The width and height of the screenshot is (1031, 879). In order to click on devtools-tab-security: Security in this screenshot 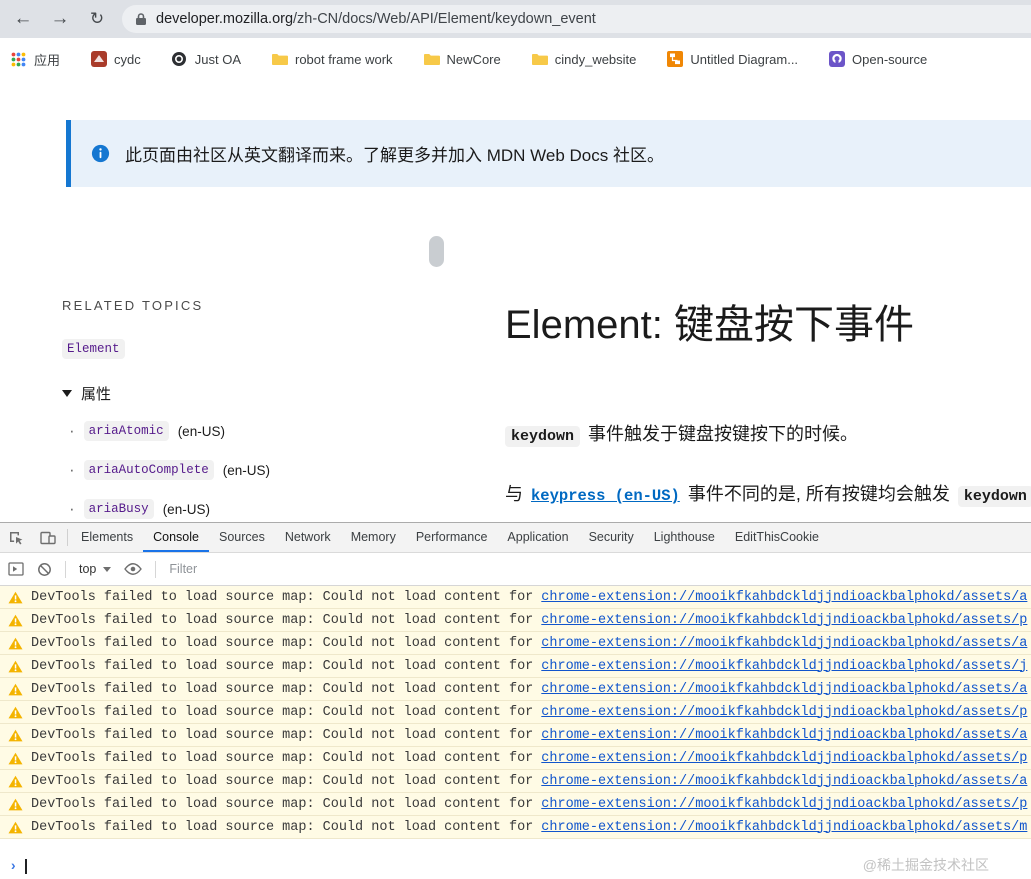, I will do `click(611, 537)`.